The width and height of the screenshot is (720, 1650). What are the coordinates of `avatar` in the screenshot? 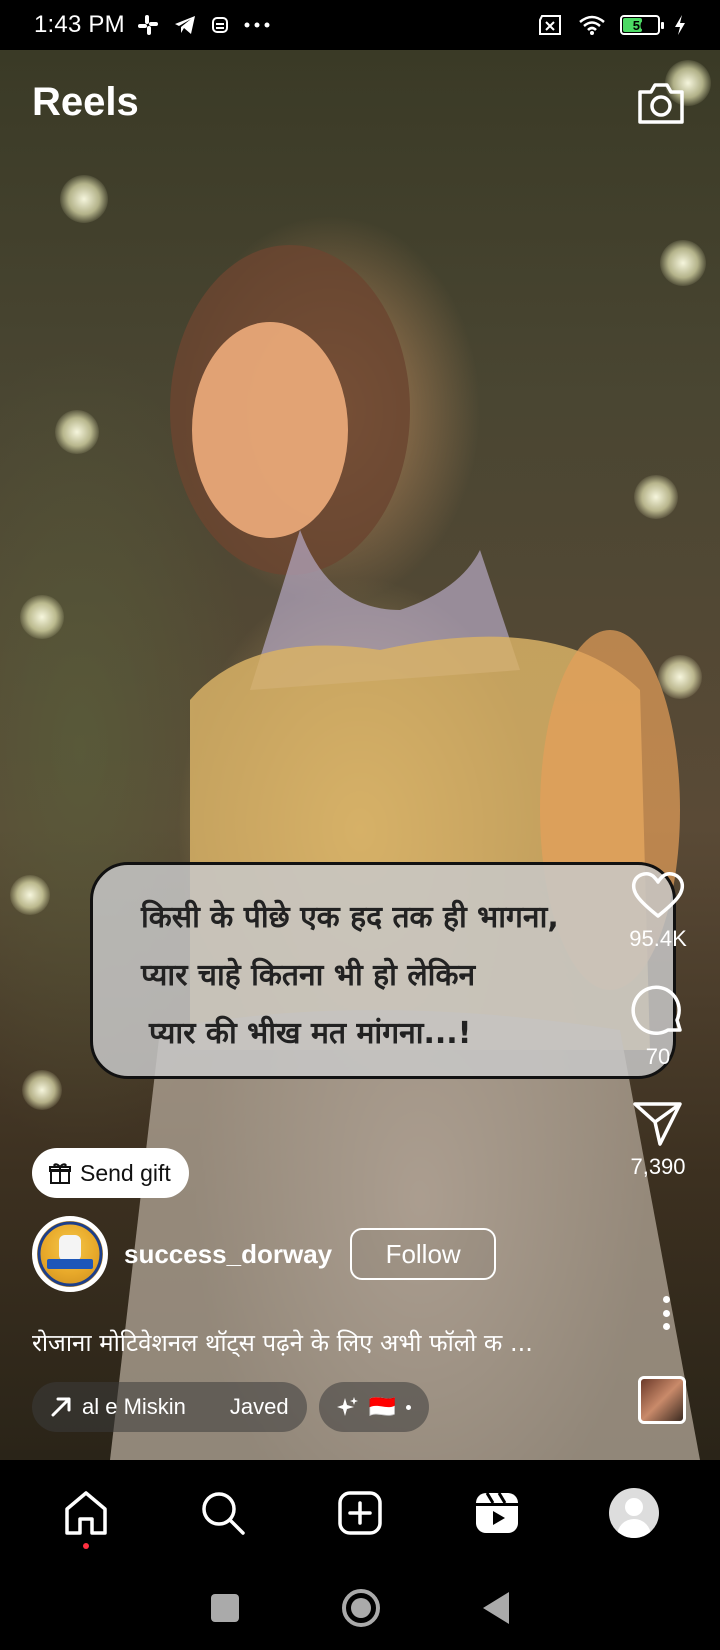 It's located at (70, 1254).